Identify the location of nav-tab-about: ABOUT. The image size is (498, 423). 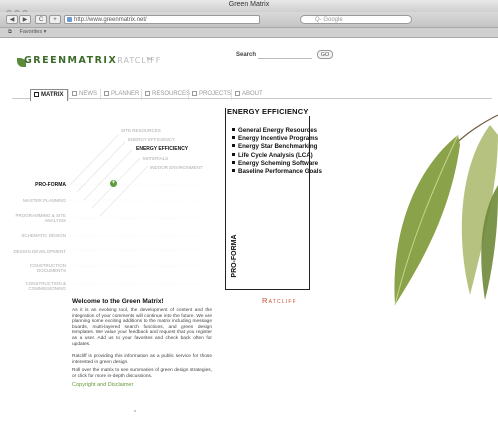
(248, 94).